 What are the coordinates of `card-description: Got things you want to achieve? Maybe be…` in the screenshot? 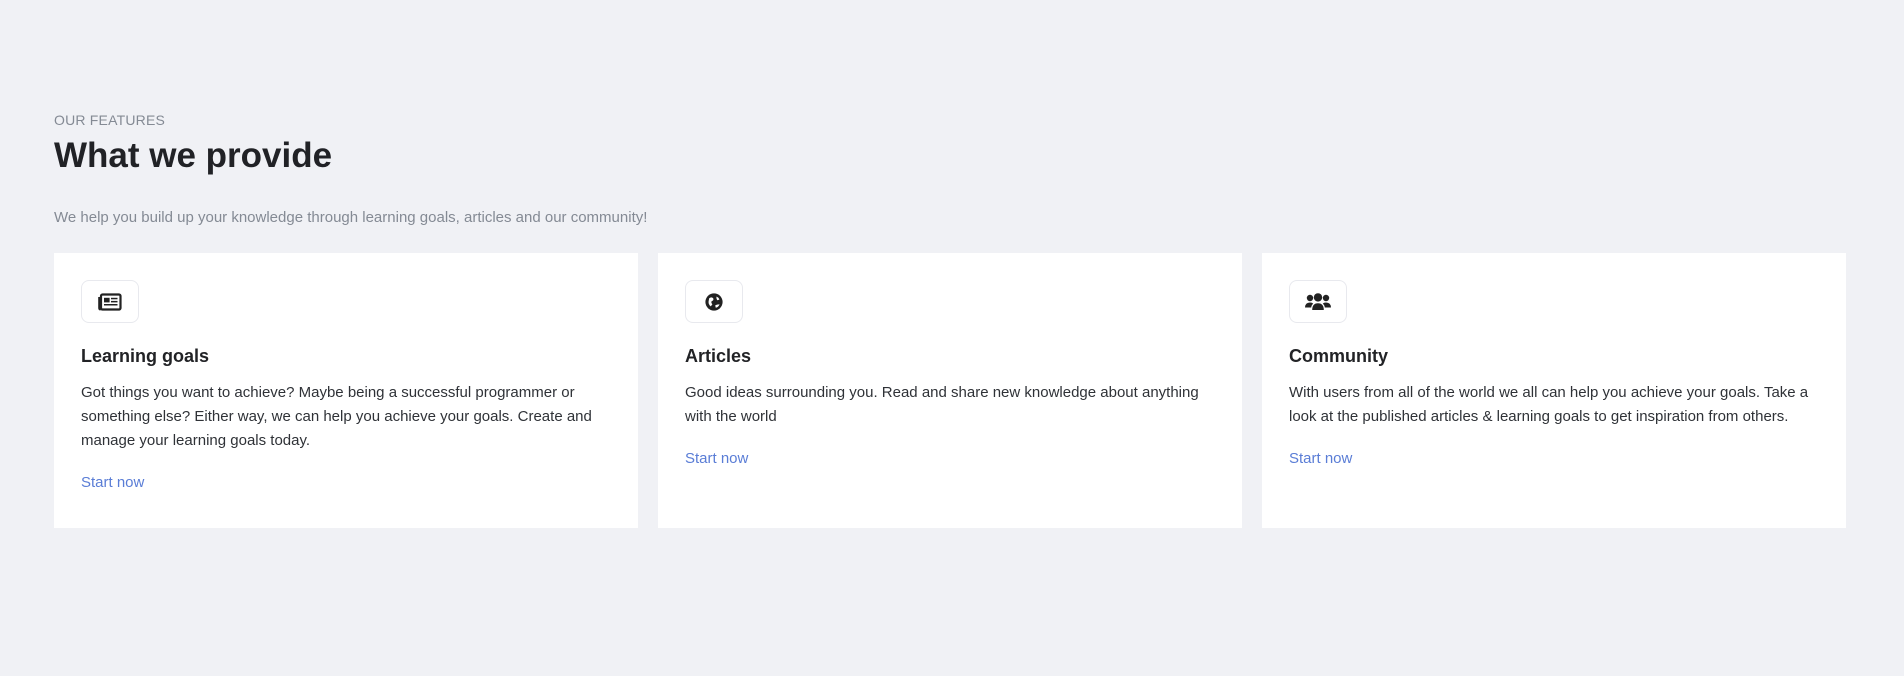 It's located at (336, 416).